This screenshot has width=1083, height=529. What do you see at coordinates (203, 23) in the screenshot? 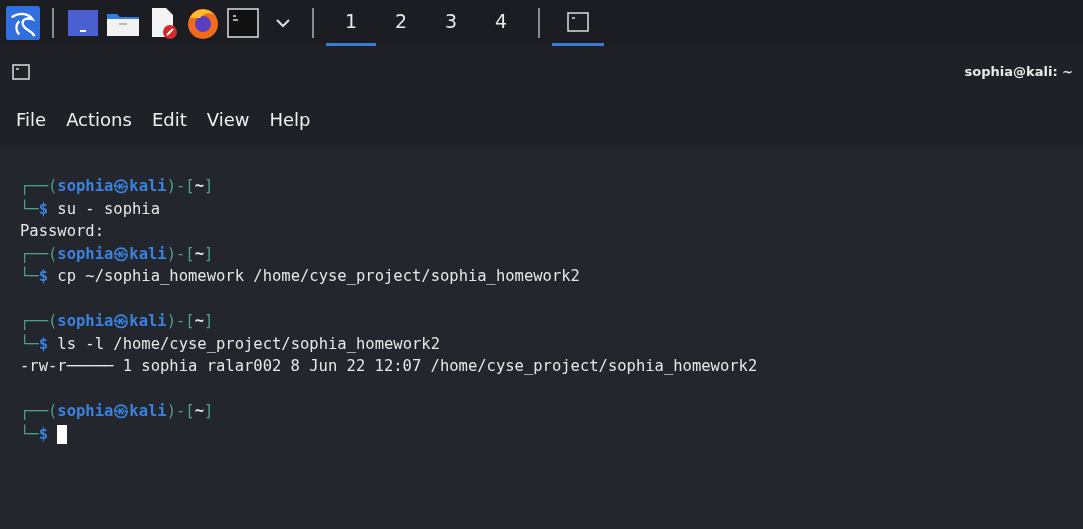
I see `firefox-icon` at bounding box center [203, 23].